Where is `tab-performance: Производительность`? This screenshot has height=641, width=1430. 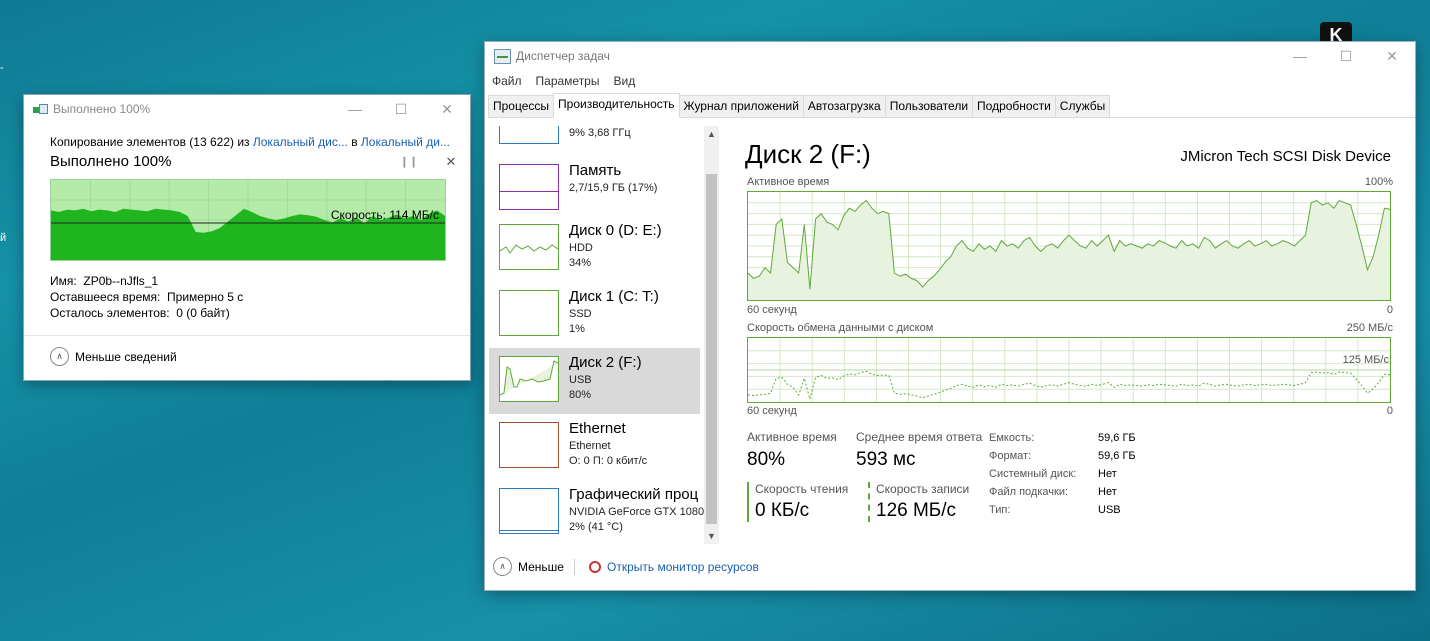 tab-performance: Производительность is located at coordinates (616, 105).